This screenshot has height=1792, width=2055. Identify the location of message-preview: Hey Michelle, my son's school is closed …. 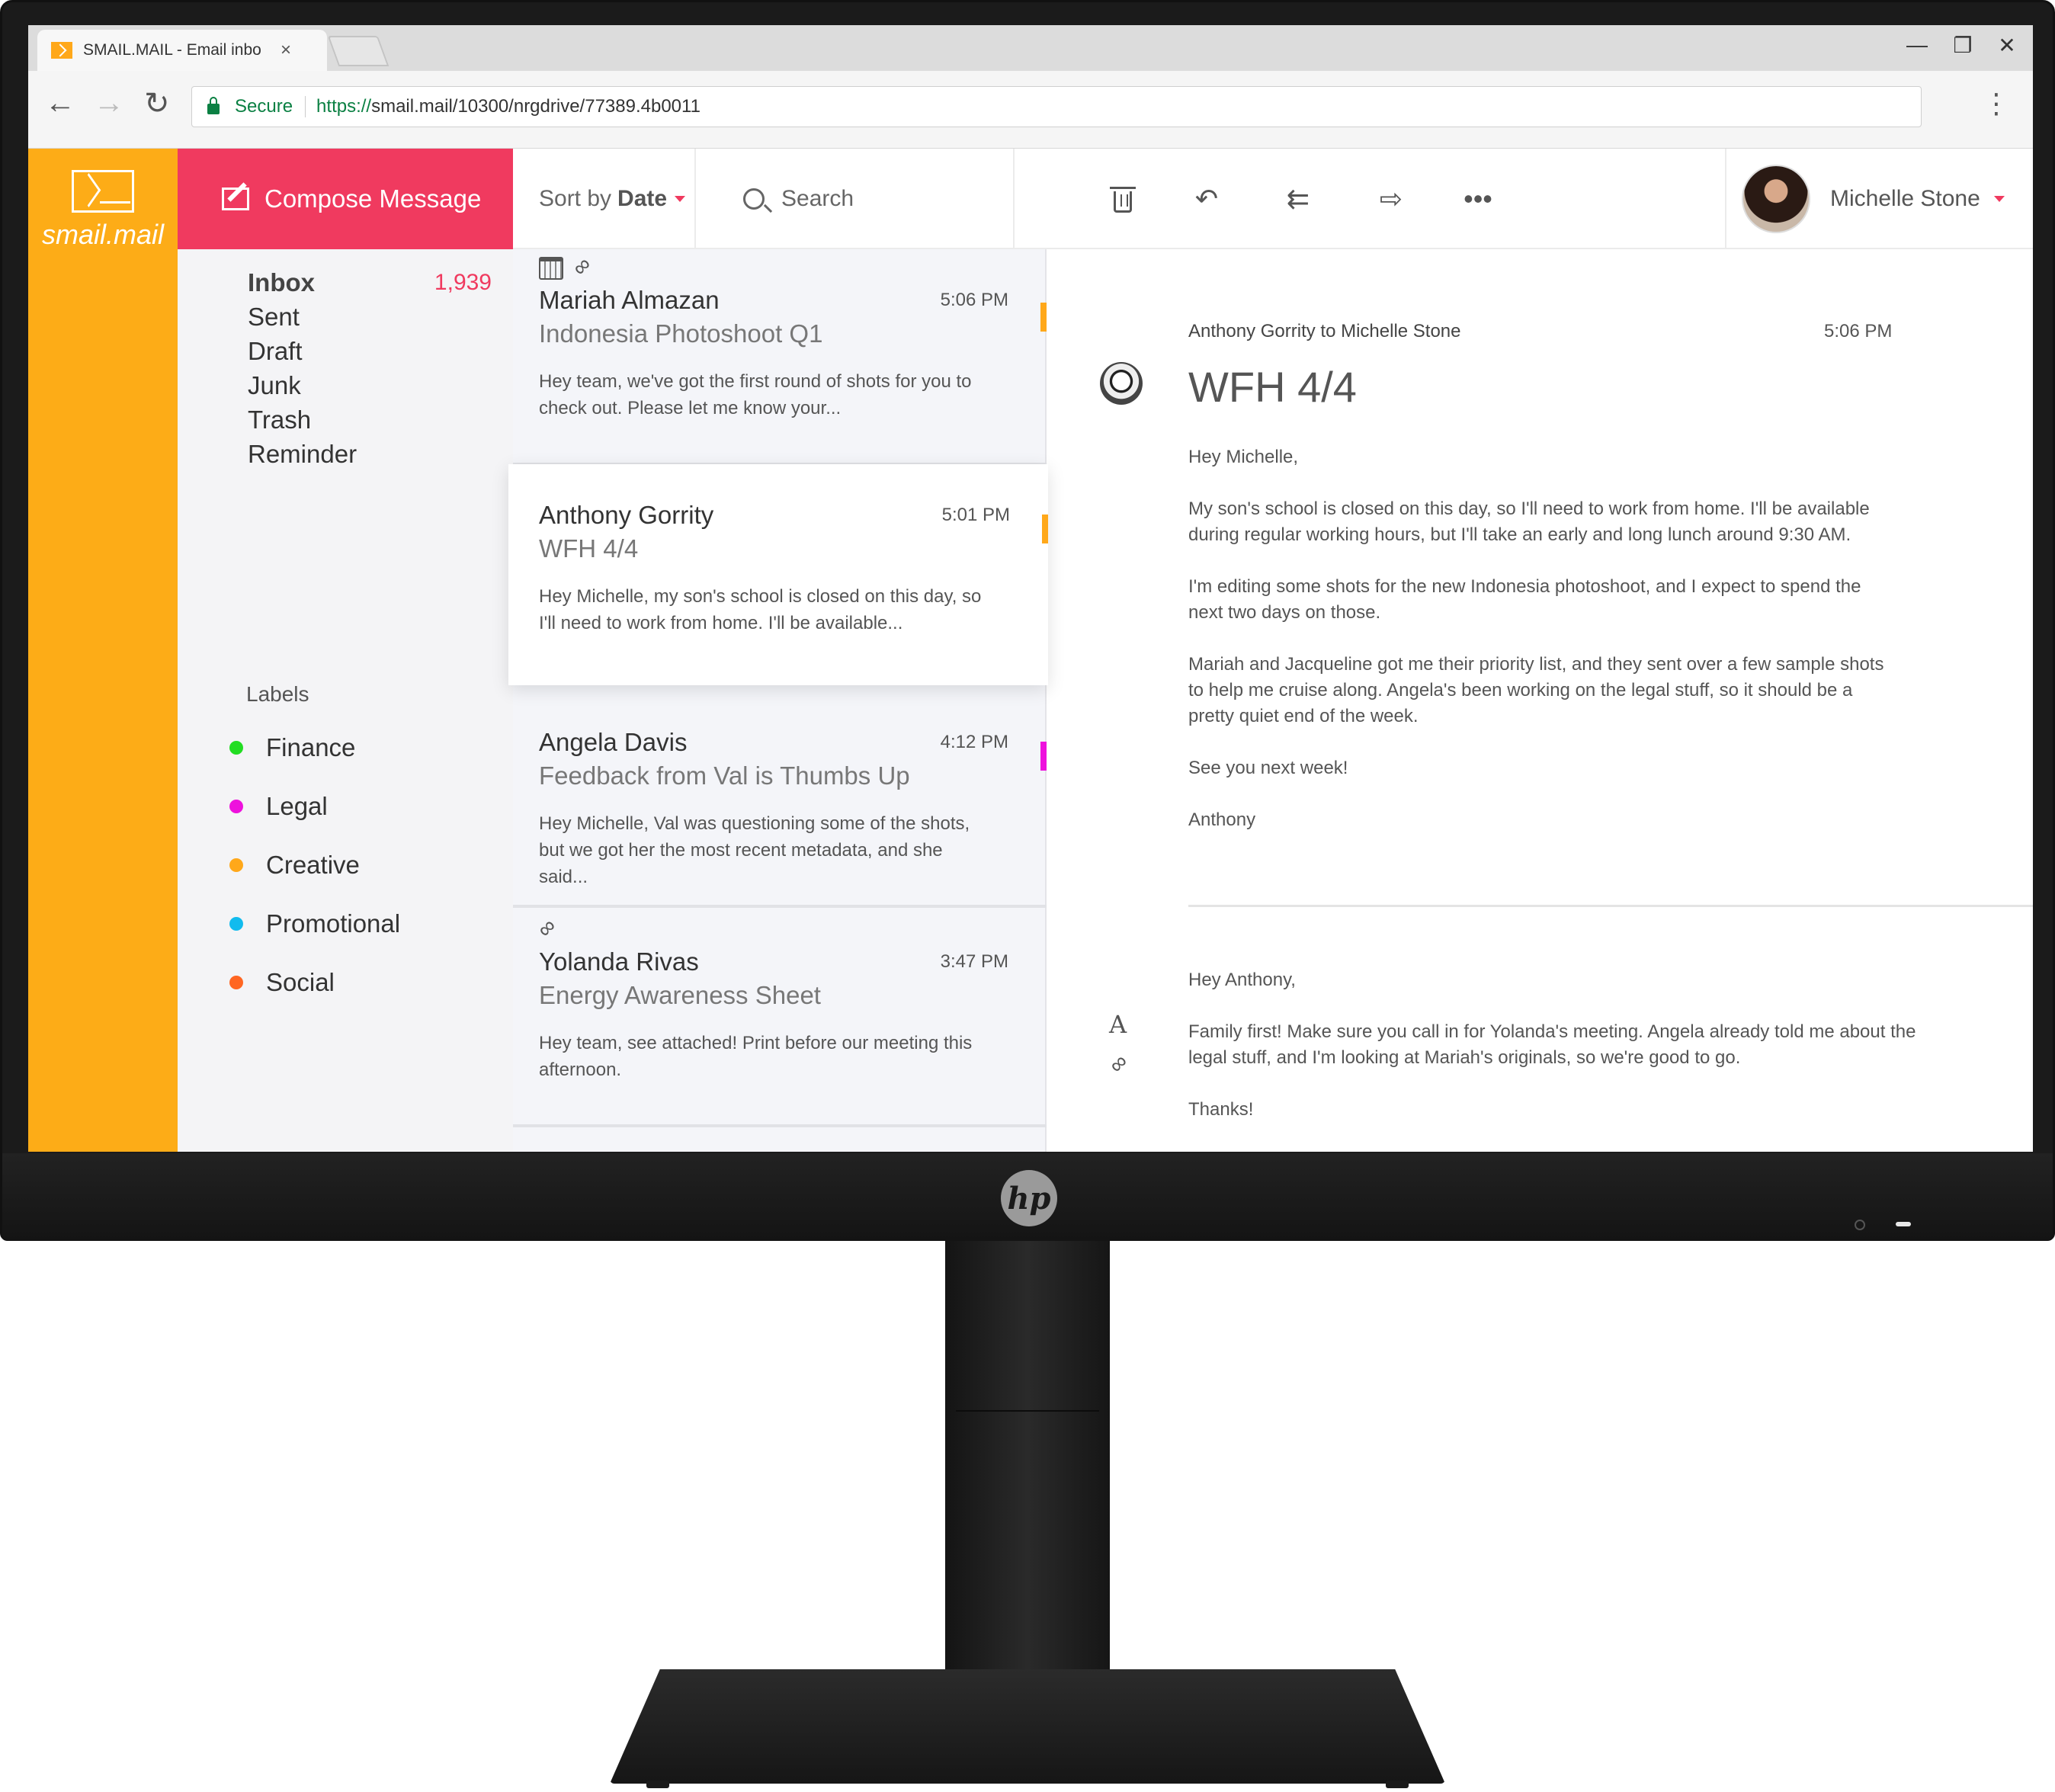
(760, 609).